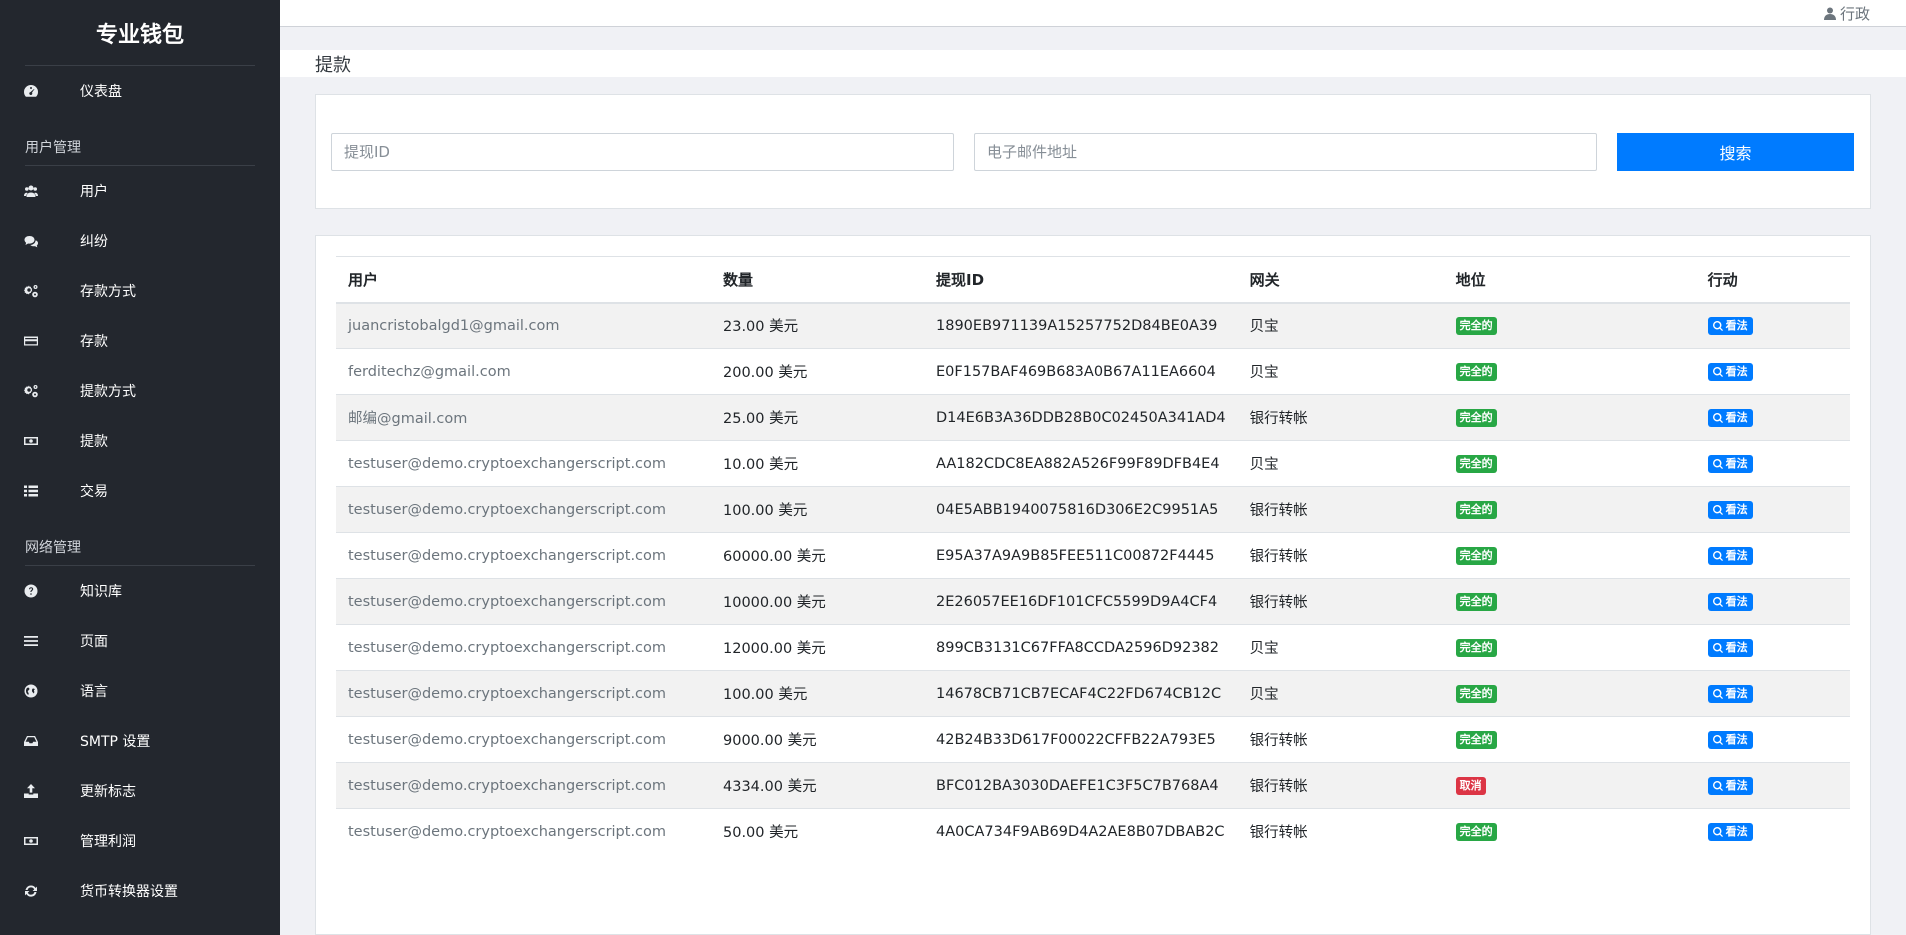 The height and width of the screenshot is (935, 1906). What do you see at coordinates (140, 91) in the screenshot?
I see `sidebar-item-0: 仪表盘` at bounding box center [140, 91].